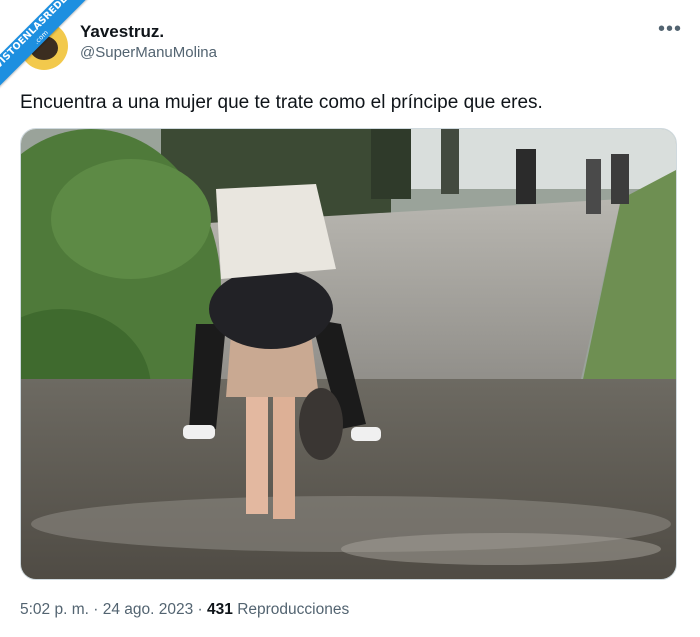 Image resolution: width=700 pixels, height=637 pixels. I want to click on views-label: Reproducciones, so click(291, 609).